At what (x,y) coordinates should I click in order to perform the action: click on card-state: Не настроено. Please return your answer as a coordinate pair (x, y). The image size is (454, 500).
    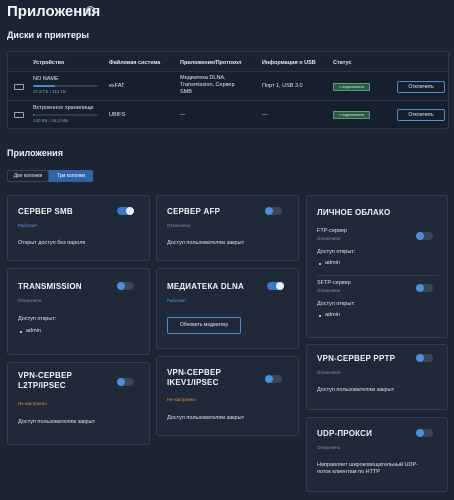
    Looking at the image, I should click on (181, 399).